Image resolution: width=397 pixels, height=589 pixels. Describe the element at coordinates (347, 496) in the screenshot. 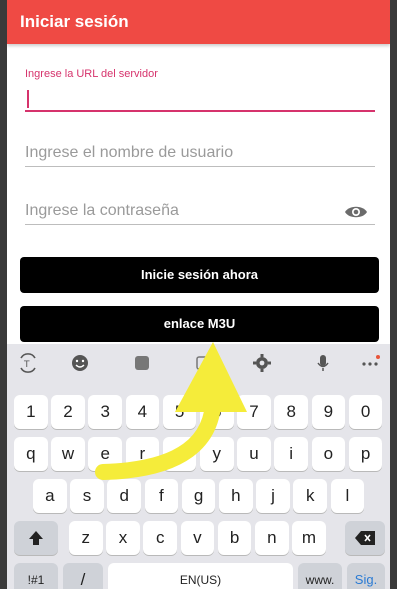

I see `letter-key-l: l` at that location.